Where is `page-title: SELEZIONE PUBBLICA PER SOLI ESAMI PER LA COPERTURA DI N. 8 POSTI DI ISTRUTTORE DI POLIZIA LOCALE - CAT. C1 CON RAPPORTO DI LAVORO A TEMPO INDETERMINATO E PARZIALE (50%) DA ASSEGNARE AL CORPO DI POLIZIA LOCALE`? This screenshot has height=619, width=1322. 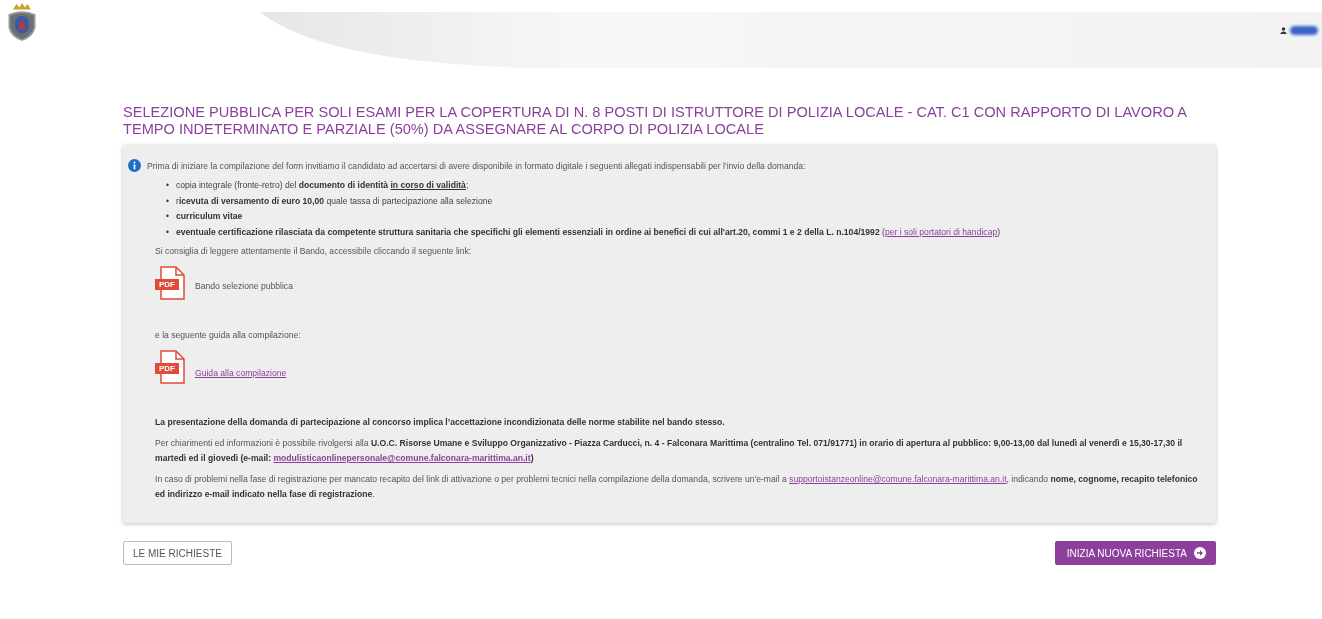 page-title: SELEZIONE PUBBLICA PER SOLI ESAMI PER LA COPERTURA DI N. 8 POSTI DI ISTRUTTORE DI POLIZIA LOCALE - CAT. C1 CON RAPPORTO DI LAVORO A TEMPO INDETERMINATO E PARZIALE (50%) DA ASSEGNARE AL CORPO DI POLIZIA LOCALE is located at coordinates (655, 121).